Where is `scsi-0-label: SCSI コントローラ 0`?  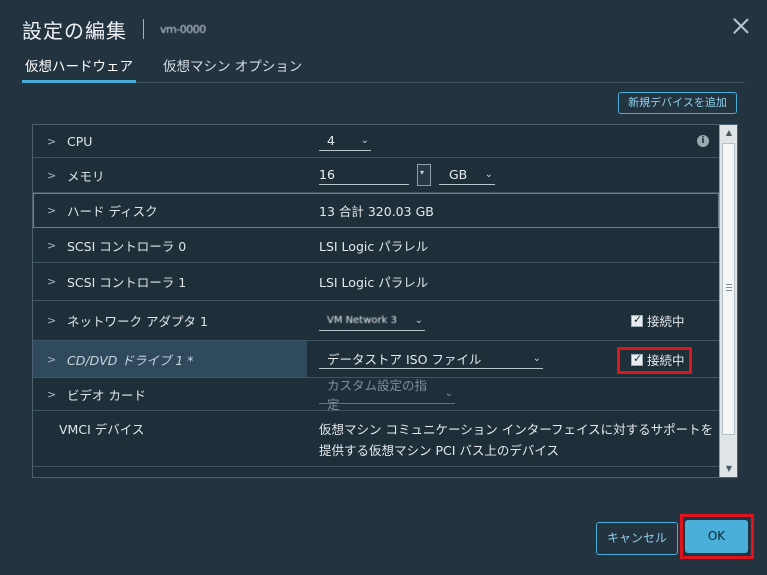 scsi-0-label: SCSI コントローラ 0 is located at coordinates (127, 246).